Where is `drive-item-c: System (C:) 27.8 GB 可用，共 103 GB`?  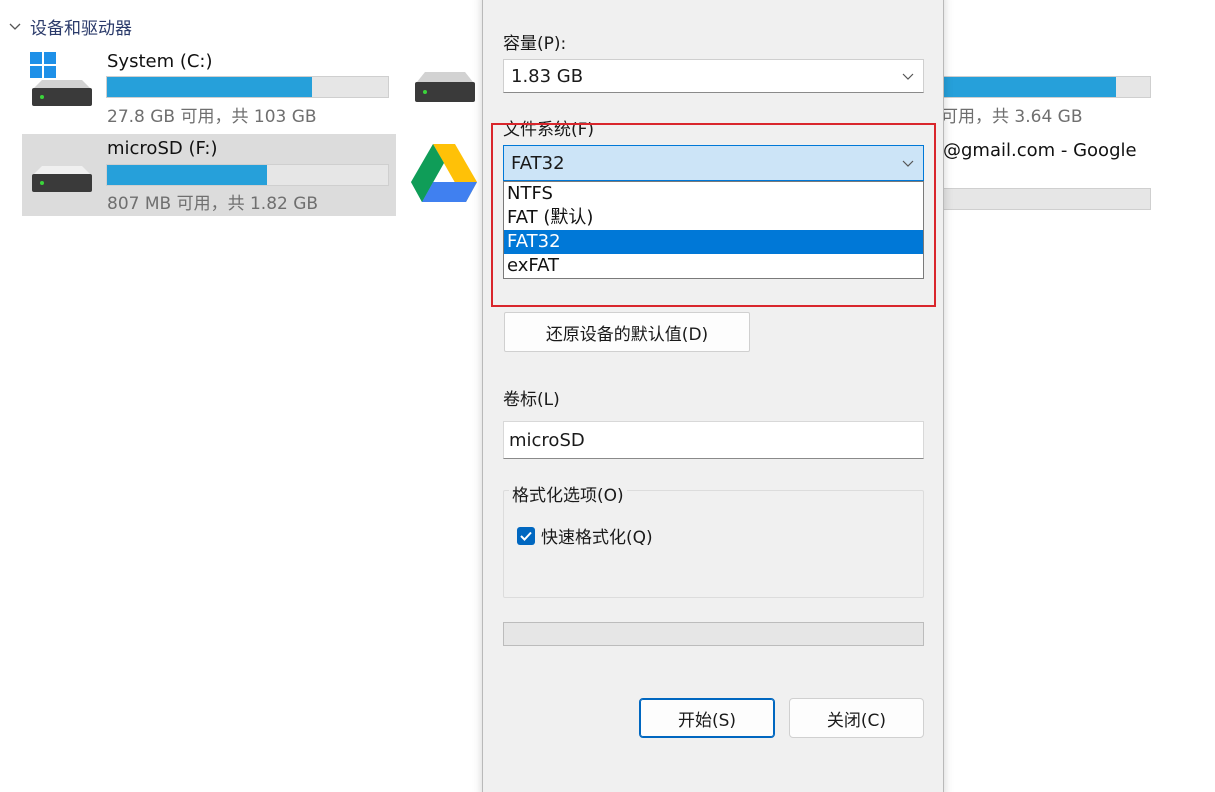
drive-item-c: System (C:) 27.8 GB 可用，共 103 GB is located at coordinates (209, 88).